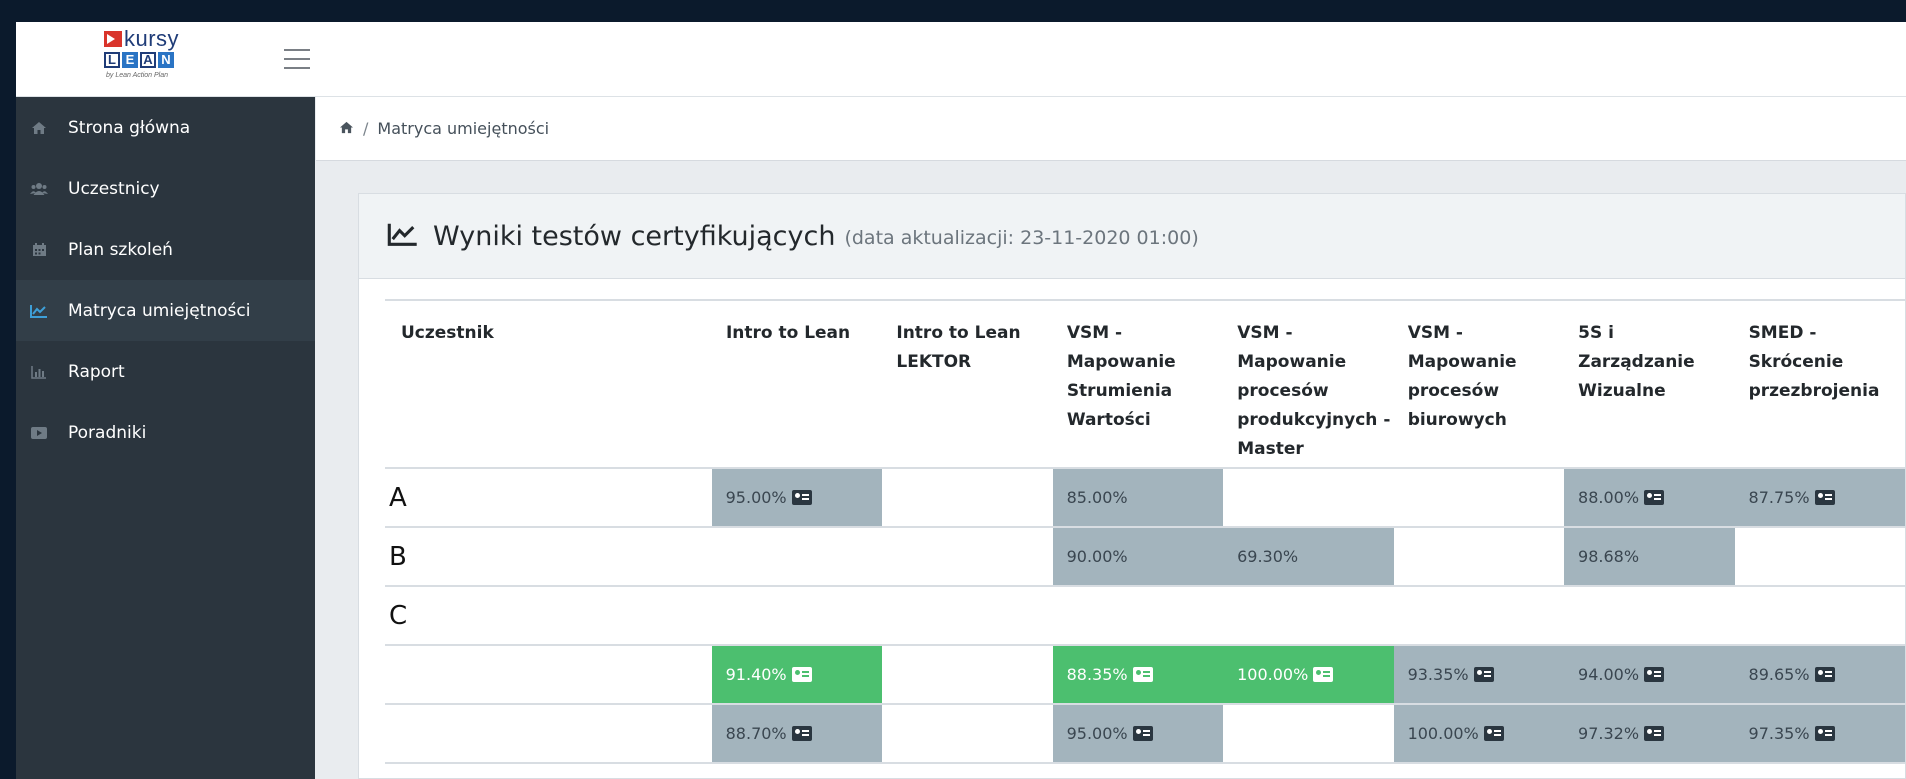  What do you see at coordinates (1609, 733) in the screenshot?
I see `score-value: 97.32%` at bounding box center [1609, 733].